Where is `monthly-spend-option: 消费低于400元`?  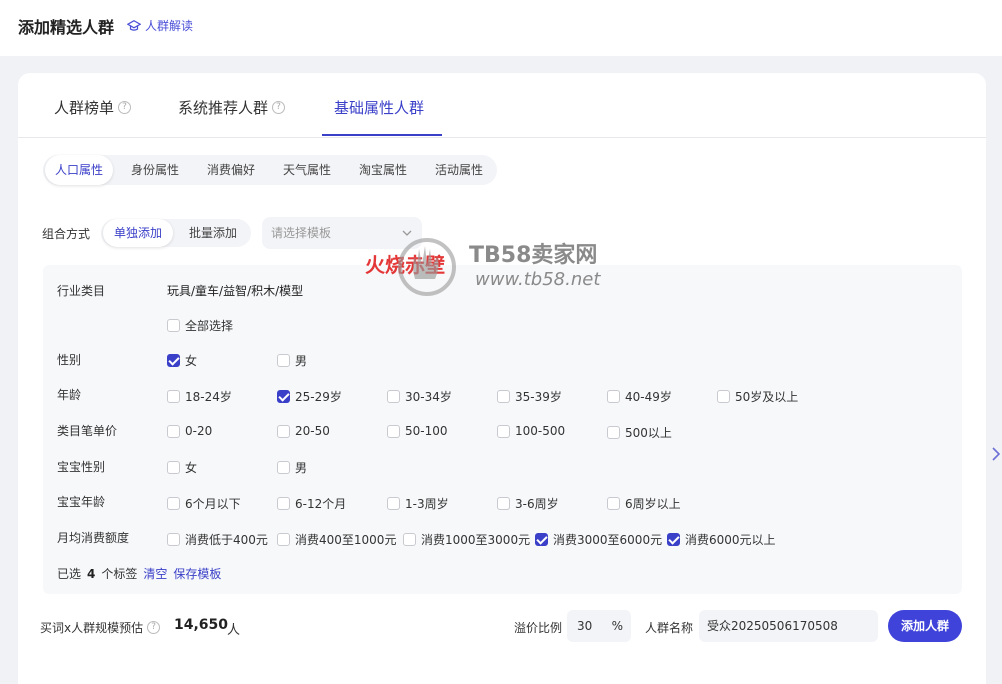 monthly-spend-option: 消费低于400元 is located at coordinates (217, 539).